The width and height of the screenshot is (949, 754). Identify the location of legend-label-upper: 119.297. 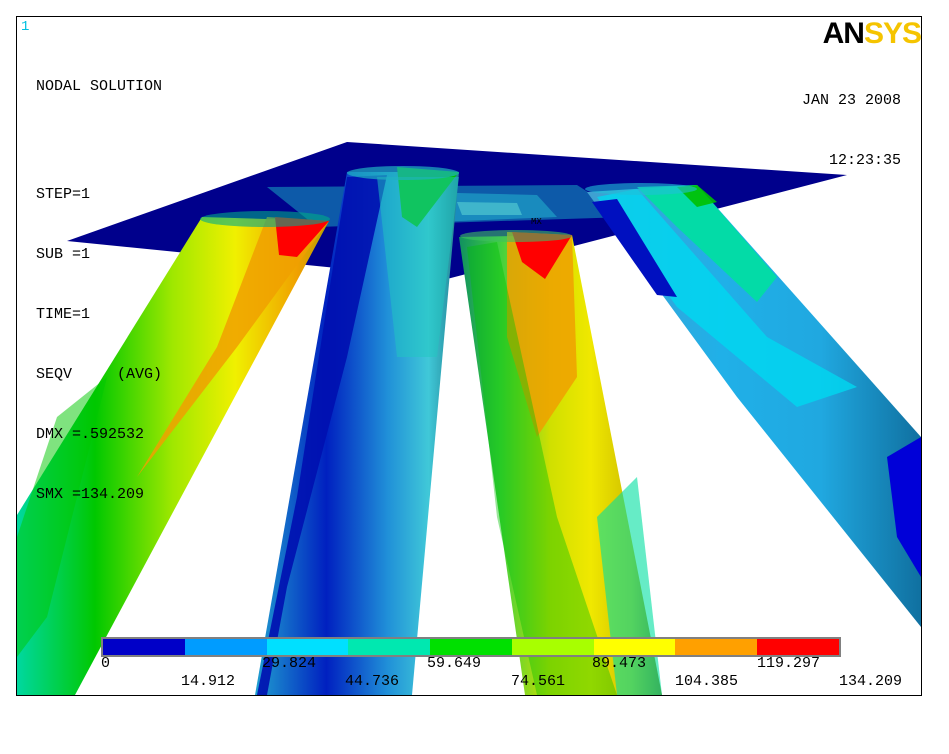
(789, 663).